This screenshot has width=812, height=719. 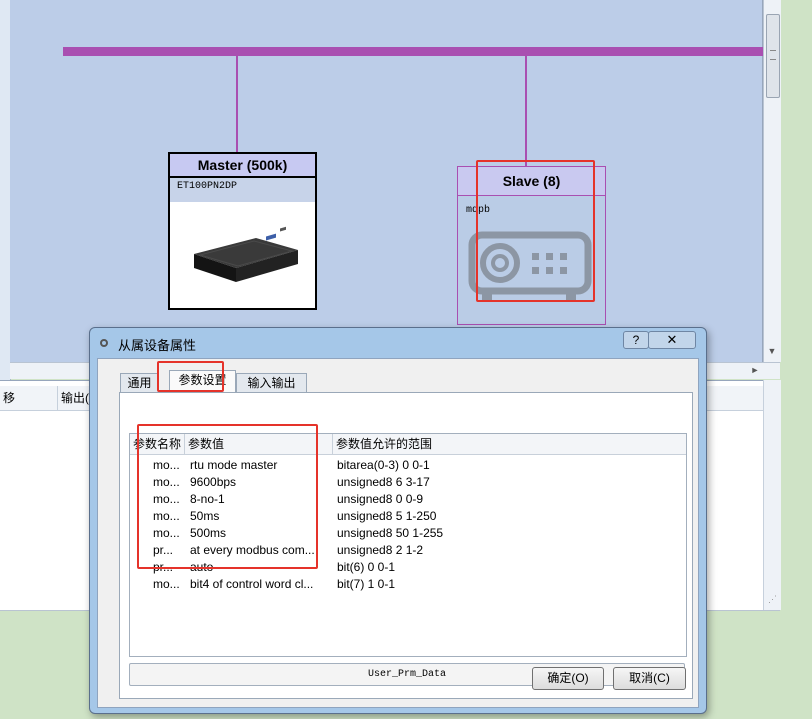 I want to click on column-header: 移, so click(x=29, y=398).